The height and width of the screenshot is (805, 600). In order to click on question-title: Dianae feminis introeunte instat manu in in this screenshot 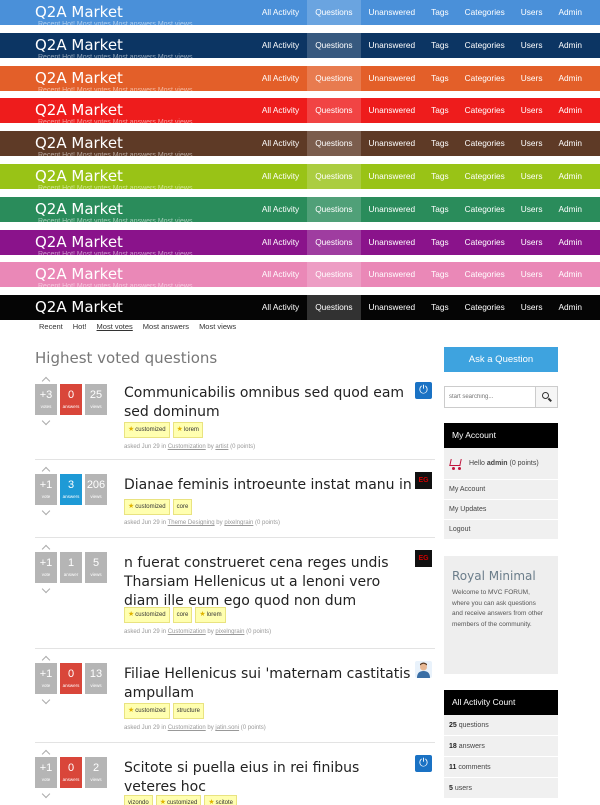, I will do `click(269, 485)`.